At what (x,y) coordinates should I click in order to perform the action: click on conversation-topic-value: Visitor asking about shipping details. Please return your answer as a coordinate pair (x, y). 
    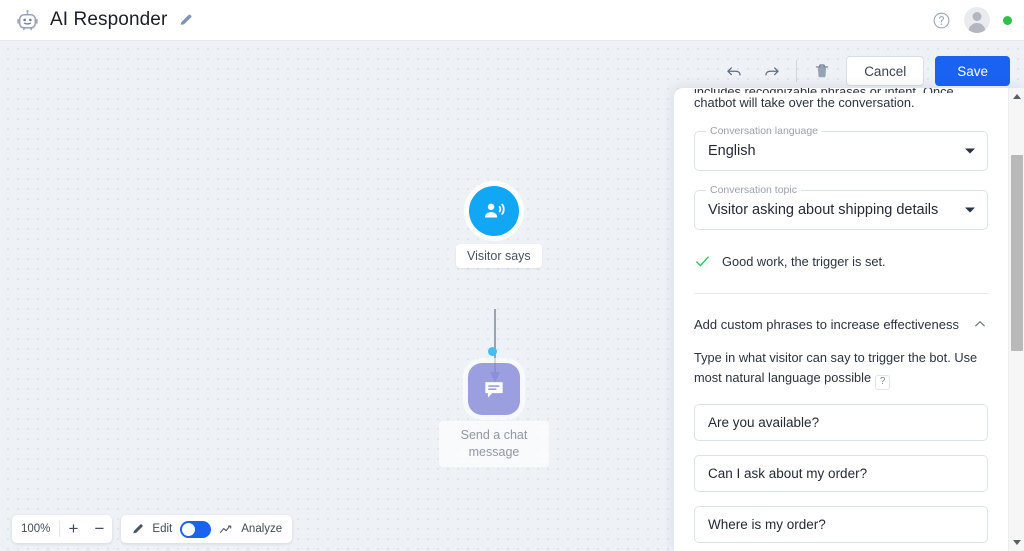
    Looking at the image, I should click on (823, 210).